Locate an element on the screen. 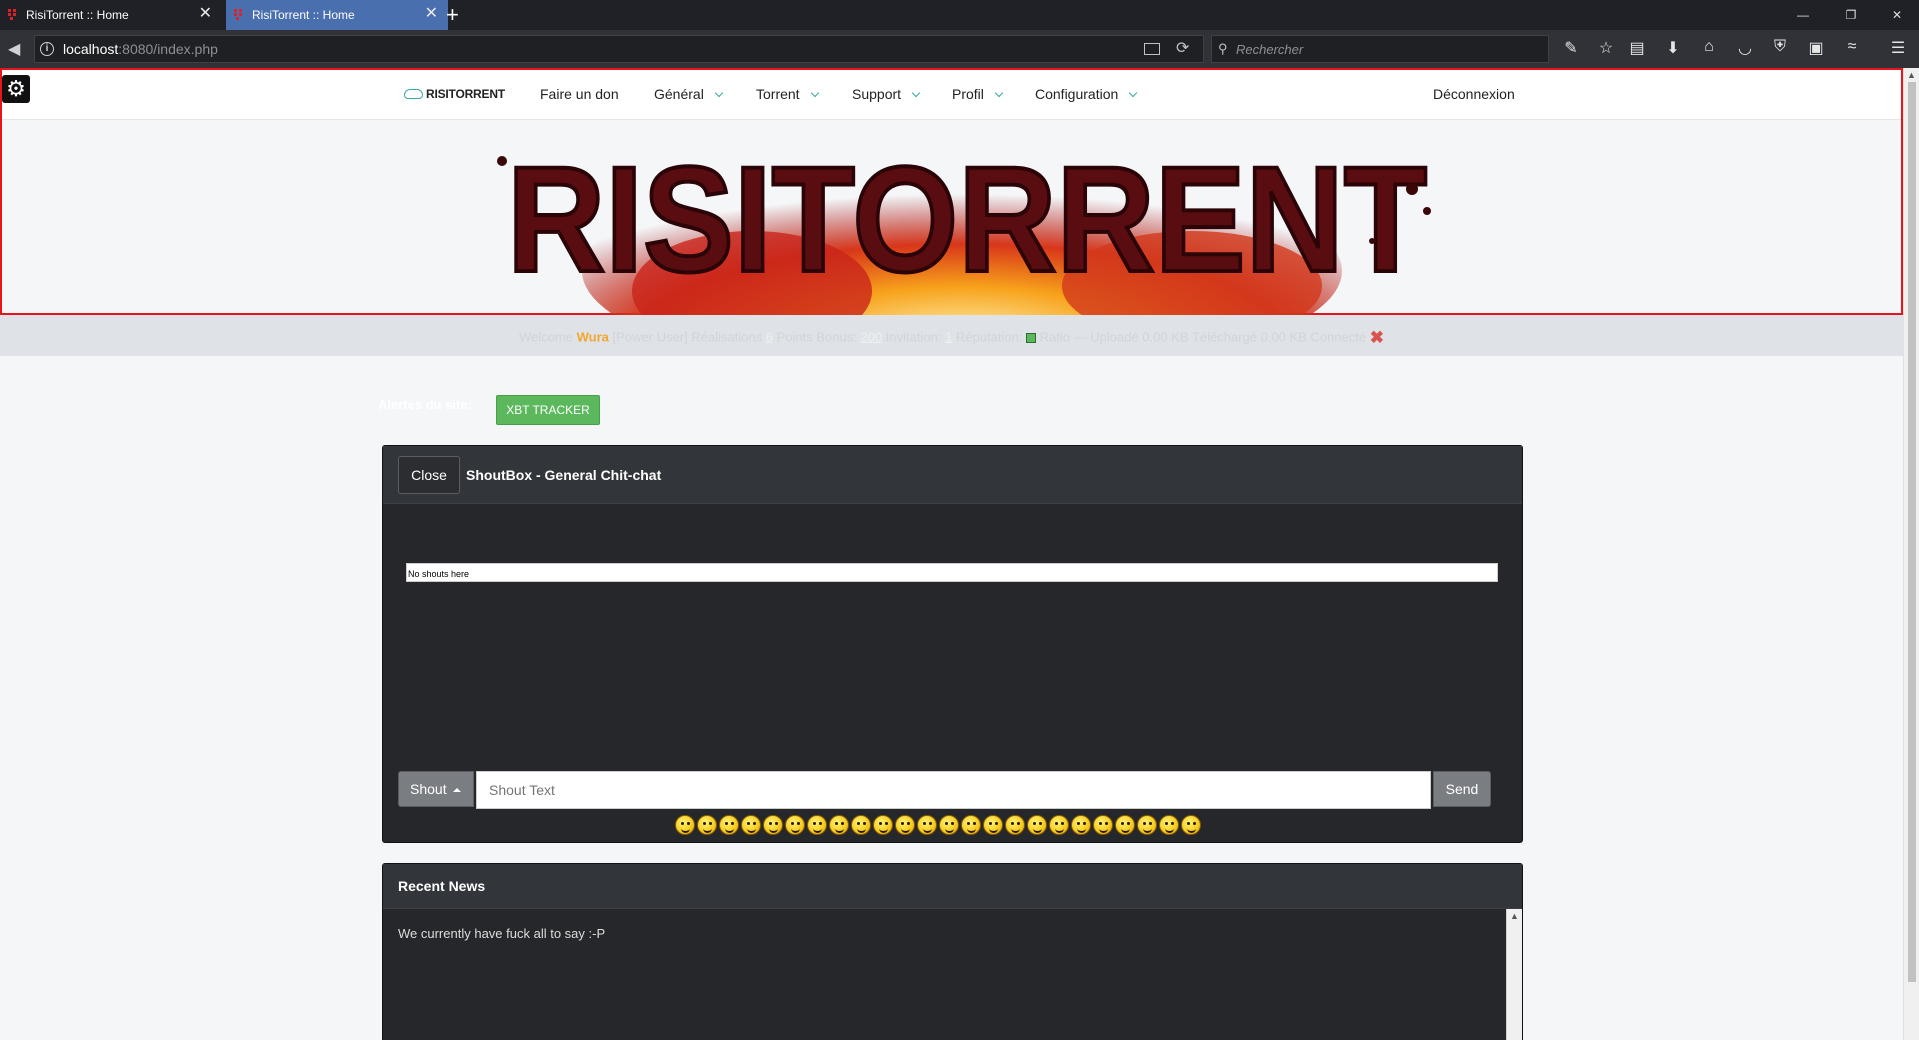 The height and width of the screenshot is (1040, 1919). address-bar: localhost:8080/index.php is located at coordinates (619, 49).